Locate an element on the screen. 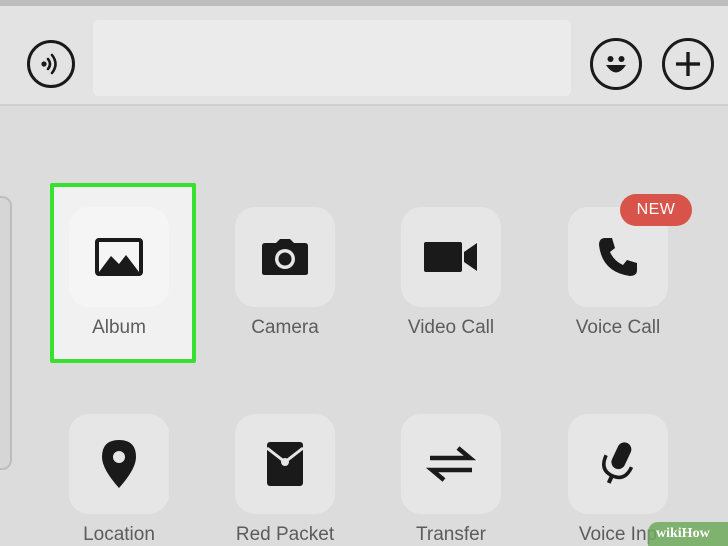 This screenshot has width=728, height=546. microphone-icon is located at coordinates (618, 463).